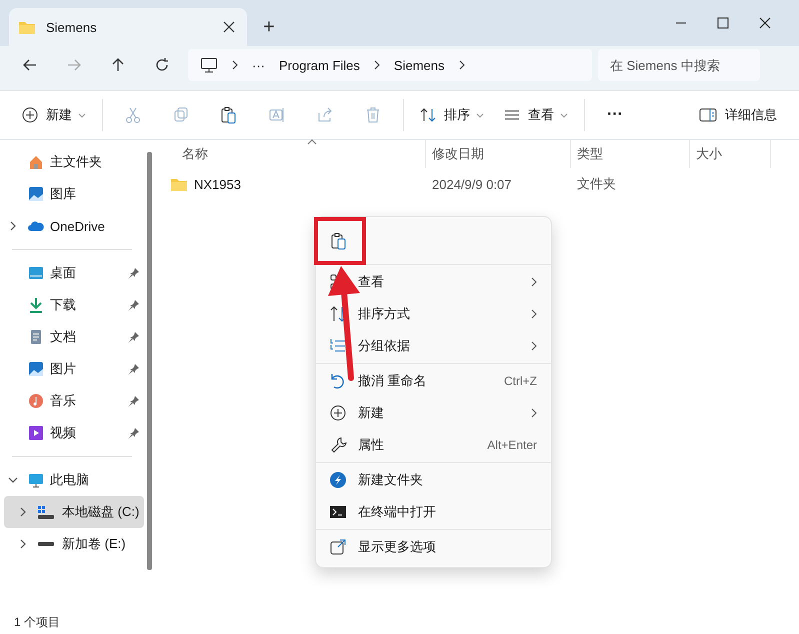 The height and width of the screenshot is (634, 799). Describe the element at coordinates (338, 512) in the screenshot. I see `terminal-icon` at that location.